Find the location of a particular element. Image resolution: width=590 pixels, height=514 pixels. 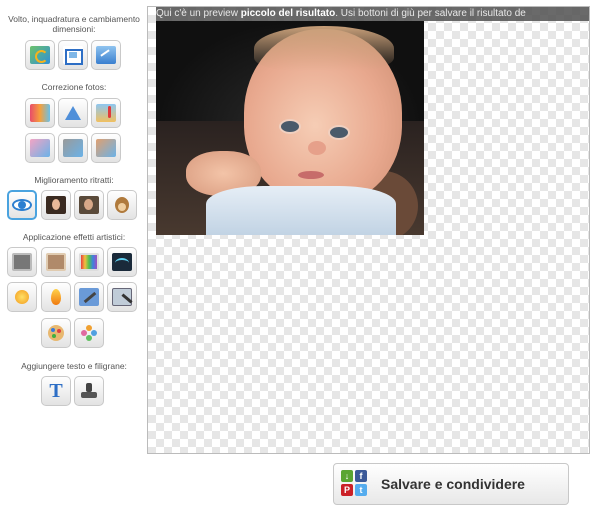

face-retouch-icon is located at coordinates (89, 205).